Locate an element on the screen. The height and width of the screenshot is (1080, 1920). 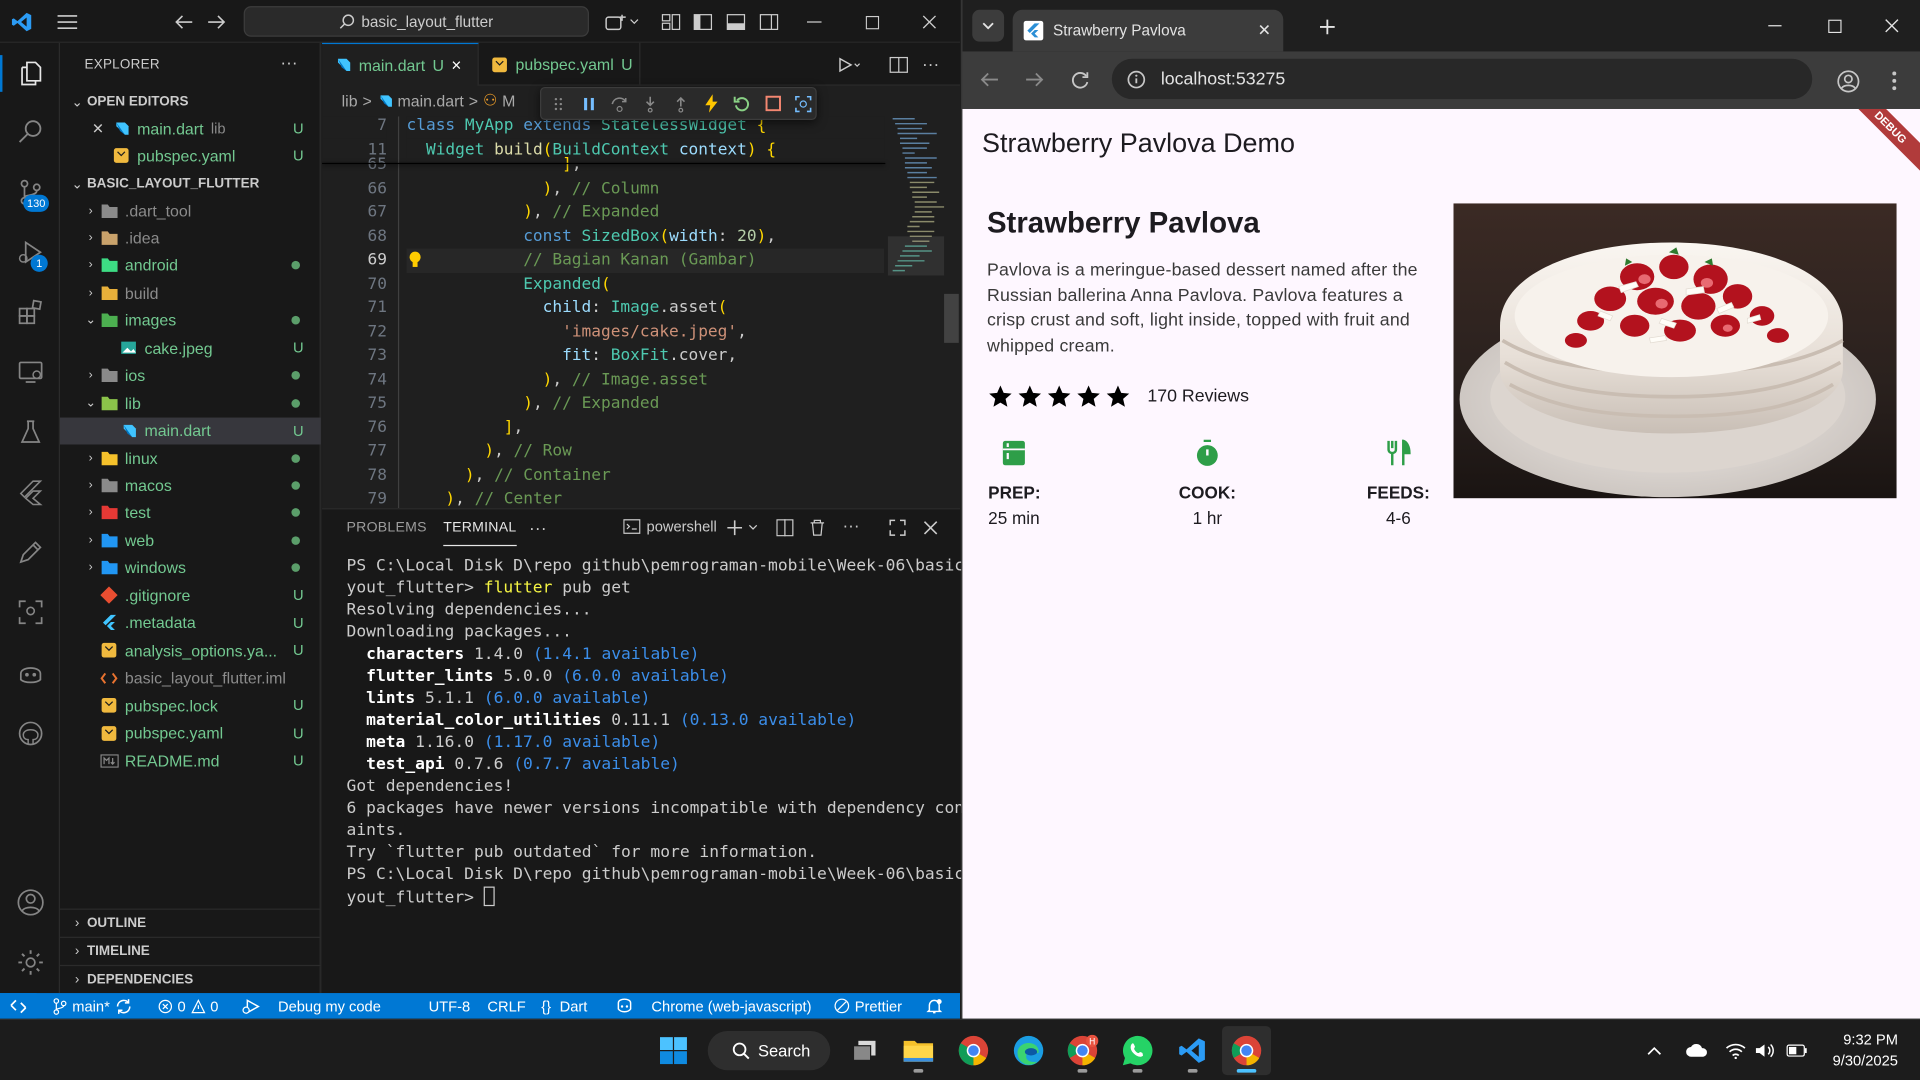
remote-explorer-icon is located at coordinates (30, 372).